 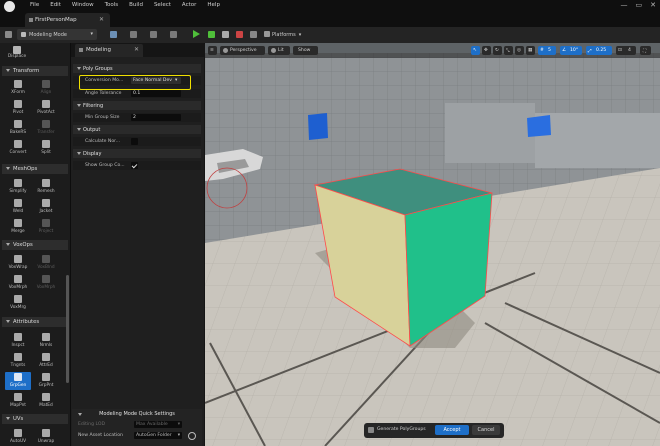 What do you see at coordinates (46, 381) in the screenshot?
I see `tool-grppnt: GrpPnt` at bounding box center [46, 381].